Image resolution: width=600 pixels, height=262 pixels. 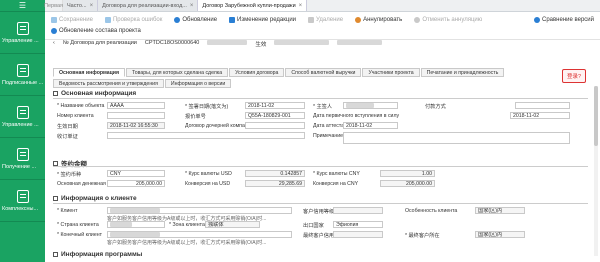 What do you see at coordinates (208, 174) in the screenshot?
I see `rate-usd-label: * Курс валюты USD` at bounding box center [208, 174].